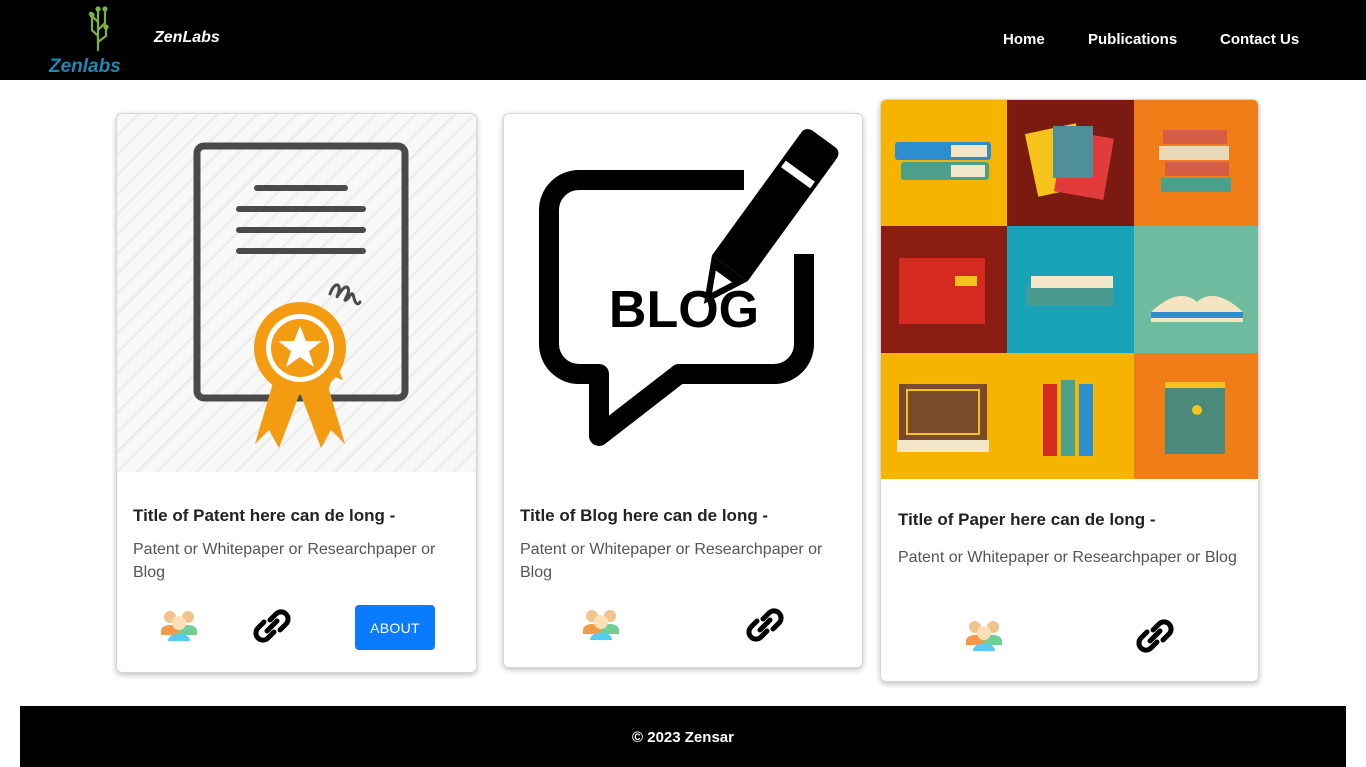  What do you see at coordinates (84, 66) in the screenshot?
I see `logo-text: Zenlabs` at bounding box center [84, 66].